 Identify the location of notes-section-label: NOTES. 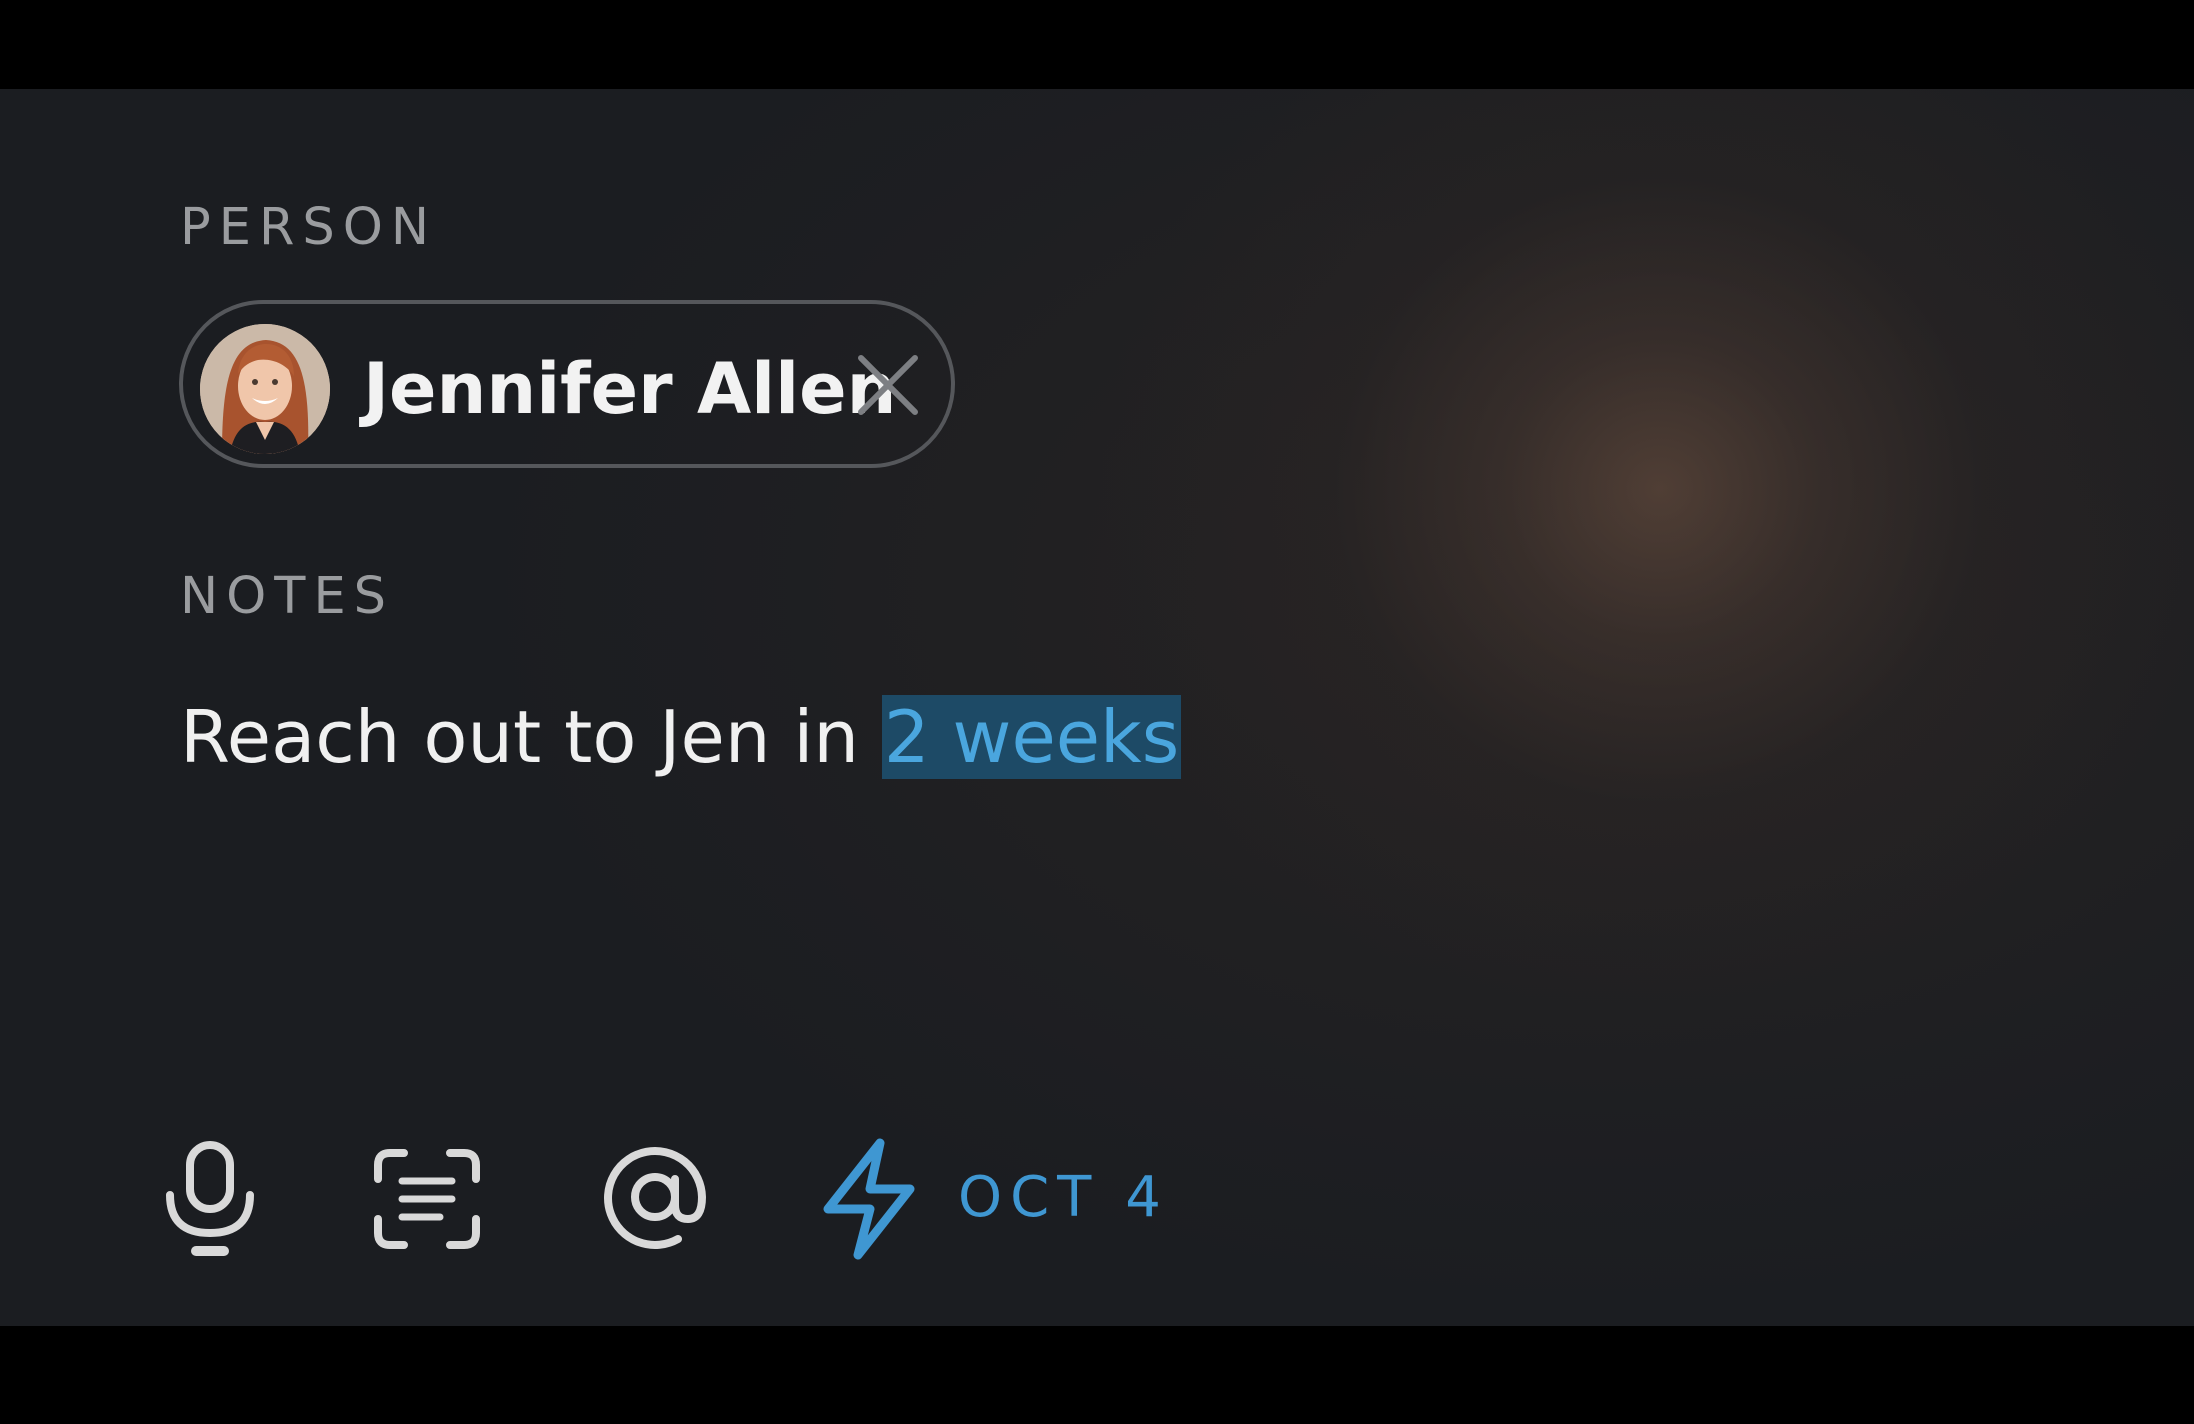
(287, 596).